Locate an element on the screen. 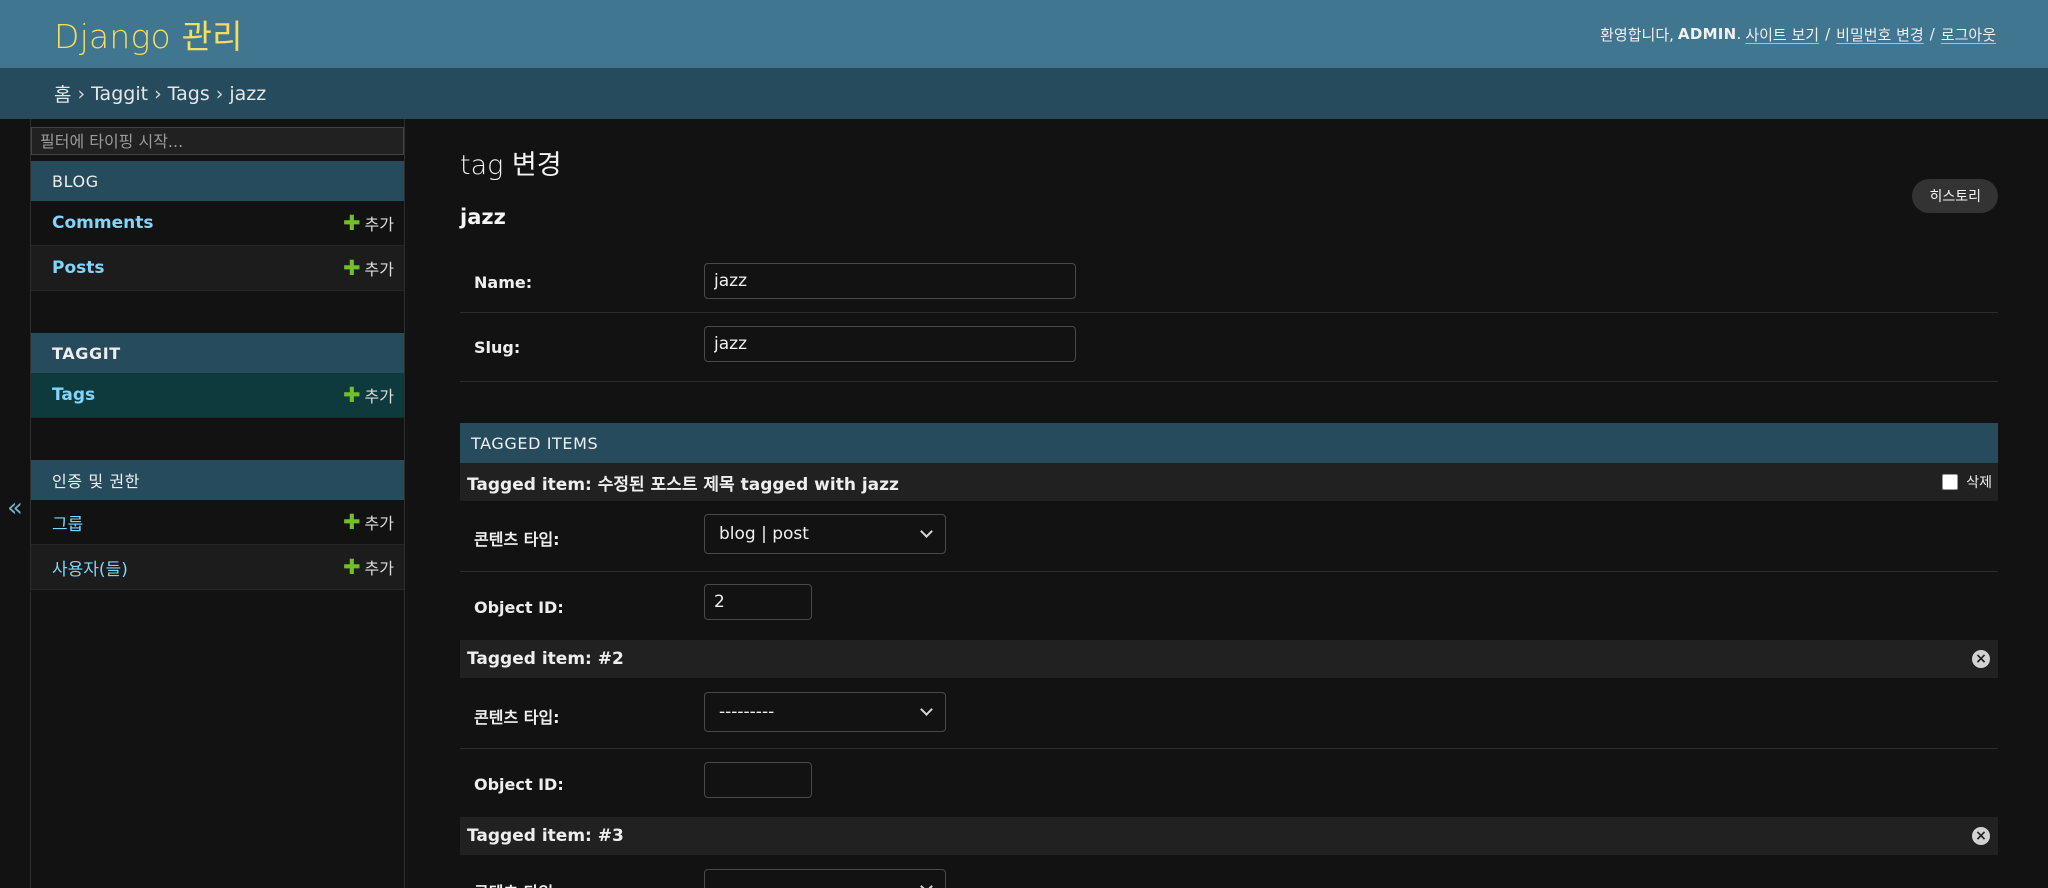  sidebar-filter-input is located at coordinates (217, 141).